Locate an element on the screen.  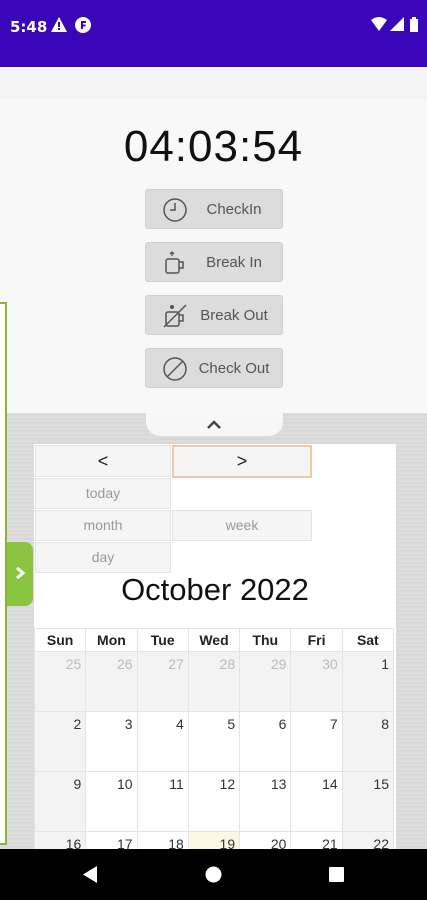
system-navigation-bar is located at coordinates (213, 874).